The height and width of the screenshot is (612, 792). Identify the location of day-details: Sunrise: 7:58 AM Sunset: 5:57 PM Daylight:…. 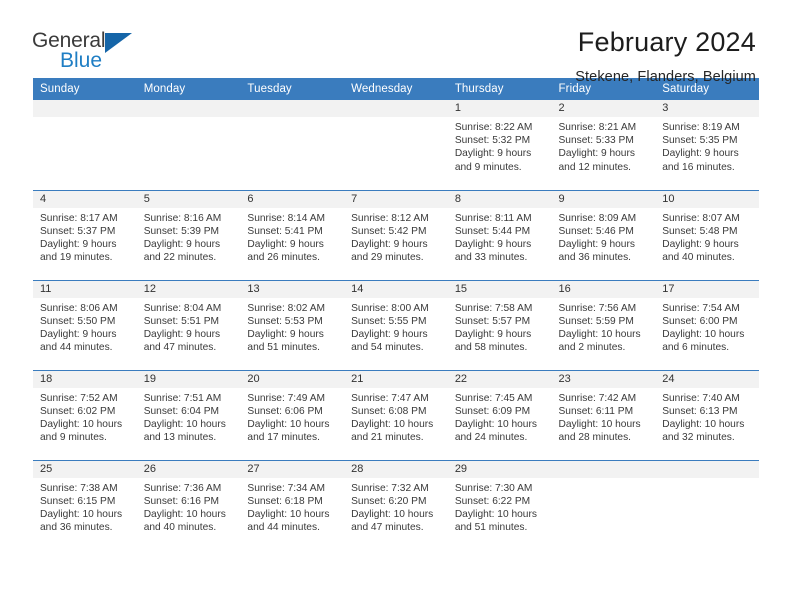
(500, 326).